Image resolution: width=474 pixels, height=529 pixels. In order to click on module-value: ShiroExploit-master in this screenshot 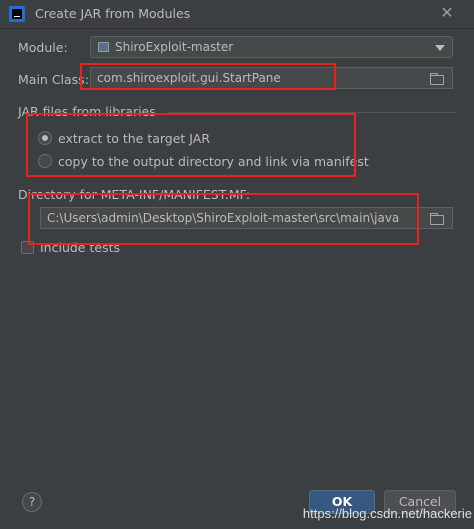, I will do `click(174, 47)`.